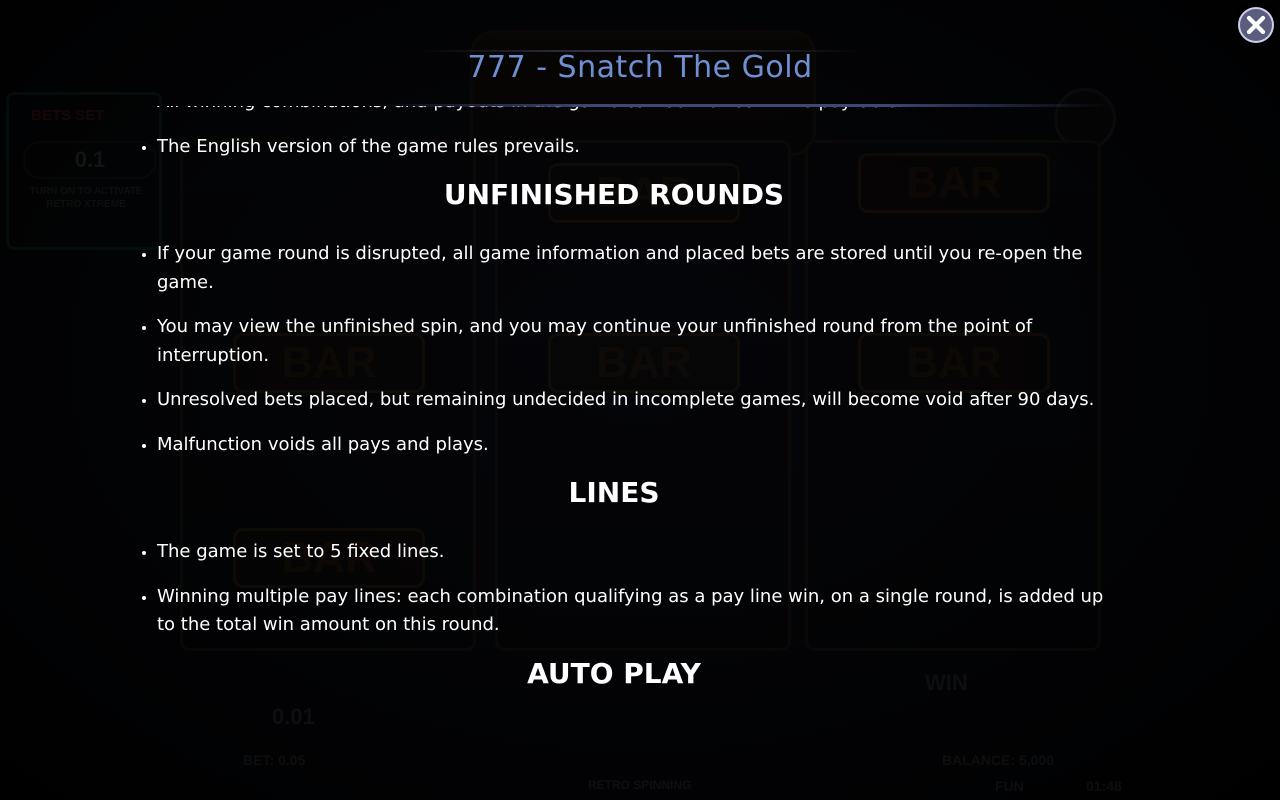  I want to click on section-title: UNFINISHED ROUNDS, so click(614, 194).